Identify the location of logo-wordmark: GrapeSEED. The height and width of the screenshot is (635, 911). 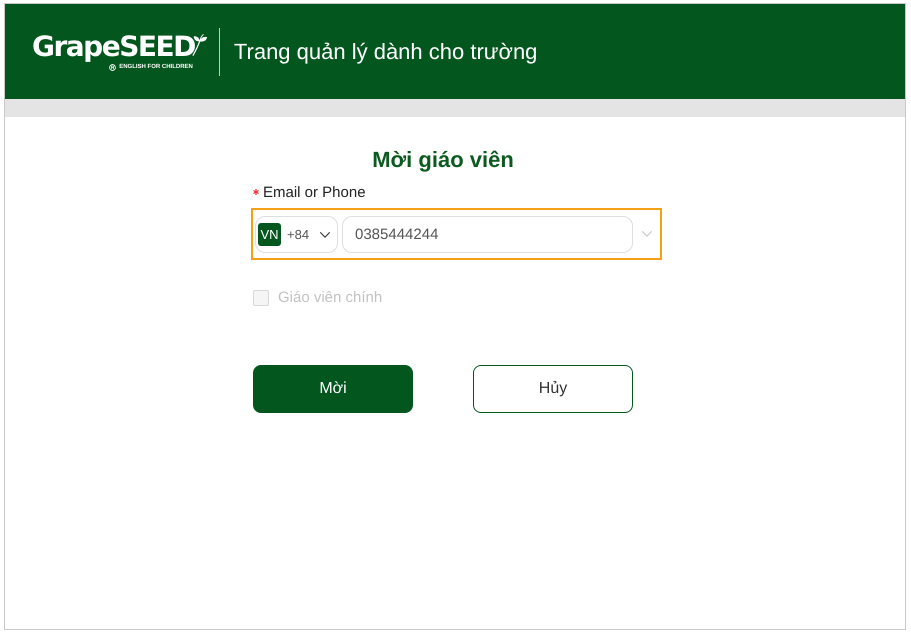
(113, 47).